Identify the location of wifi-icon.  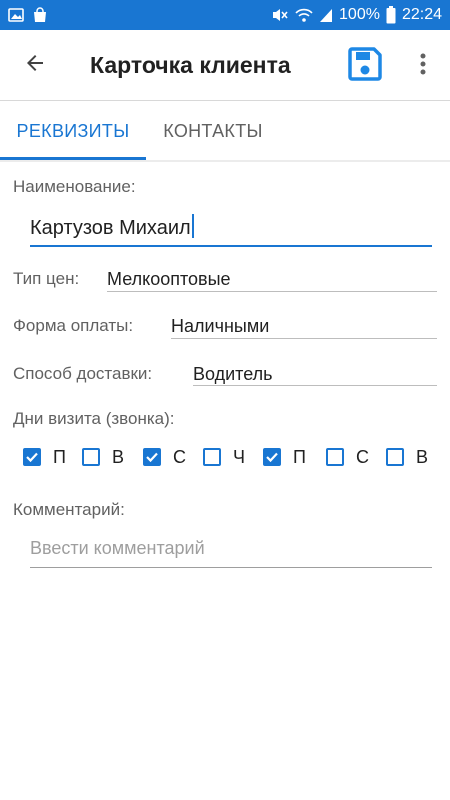
(304, 15).